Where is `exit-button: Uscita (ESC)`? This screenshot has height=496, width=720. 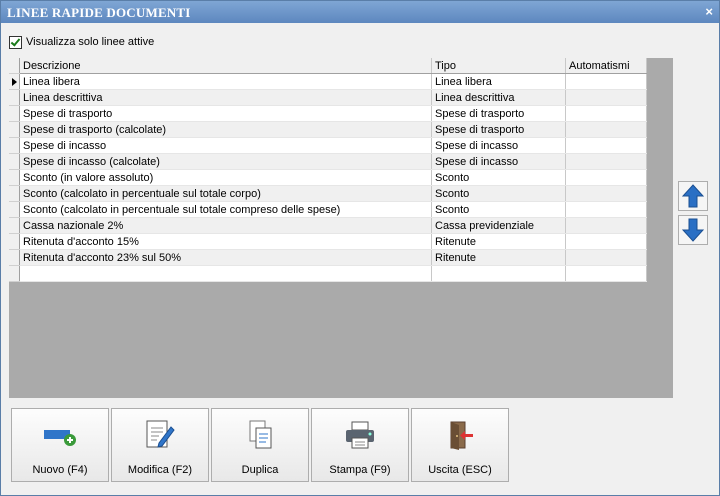
exit-button: Uscita (ESC) is located at coordinates (460, 445).